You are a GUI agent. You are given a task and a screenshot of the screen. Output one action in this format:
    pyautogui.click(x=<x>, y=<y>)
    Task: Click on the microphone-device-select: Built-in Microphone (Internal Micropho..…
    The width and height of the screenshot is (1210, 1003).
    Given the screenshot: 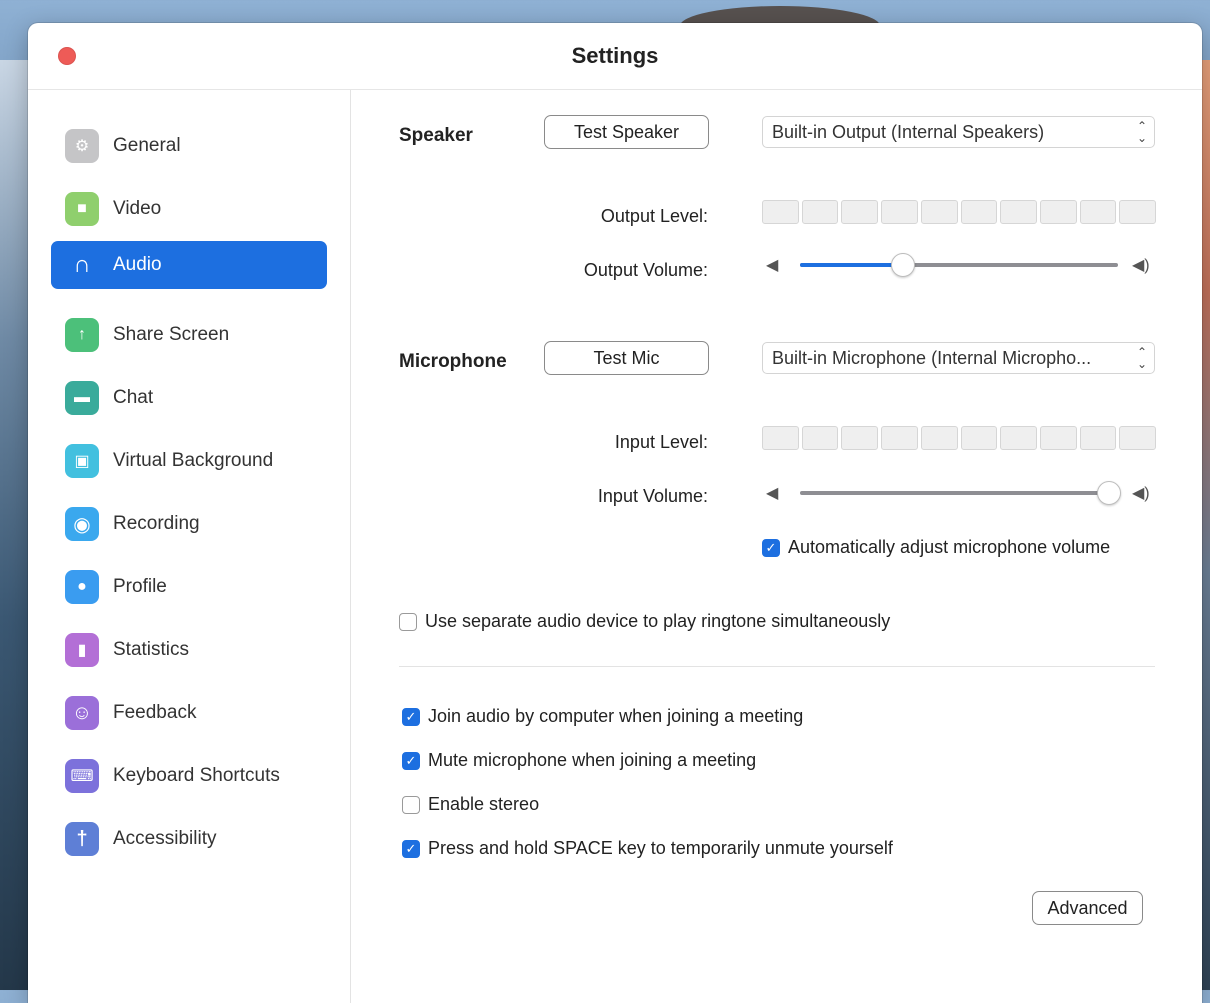 What is the action you would take?
    pyautogui.click(x=958, y=358)
    